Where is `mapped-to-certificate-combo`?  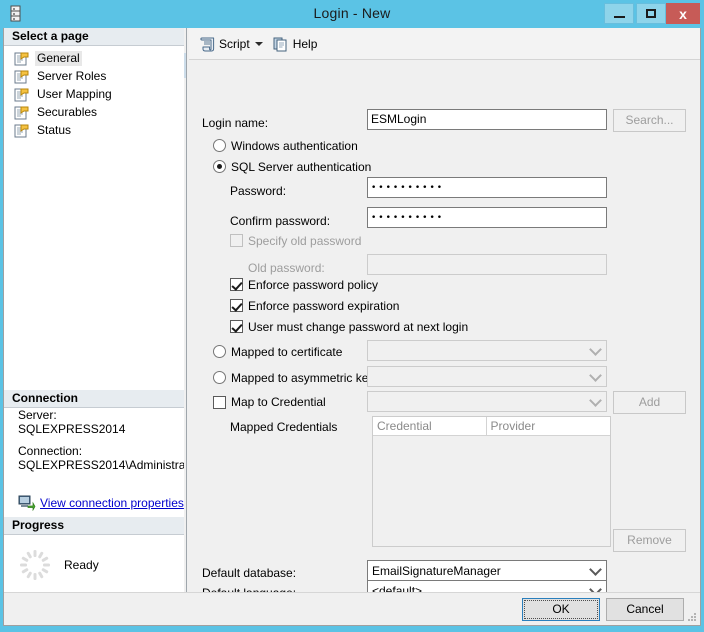
mapped-to-certificate-combo is located at coordinates (487, 350).